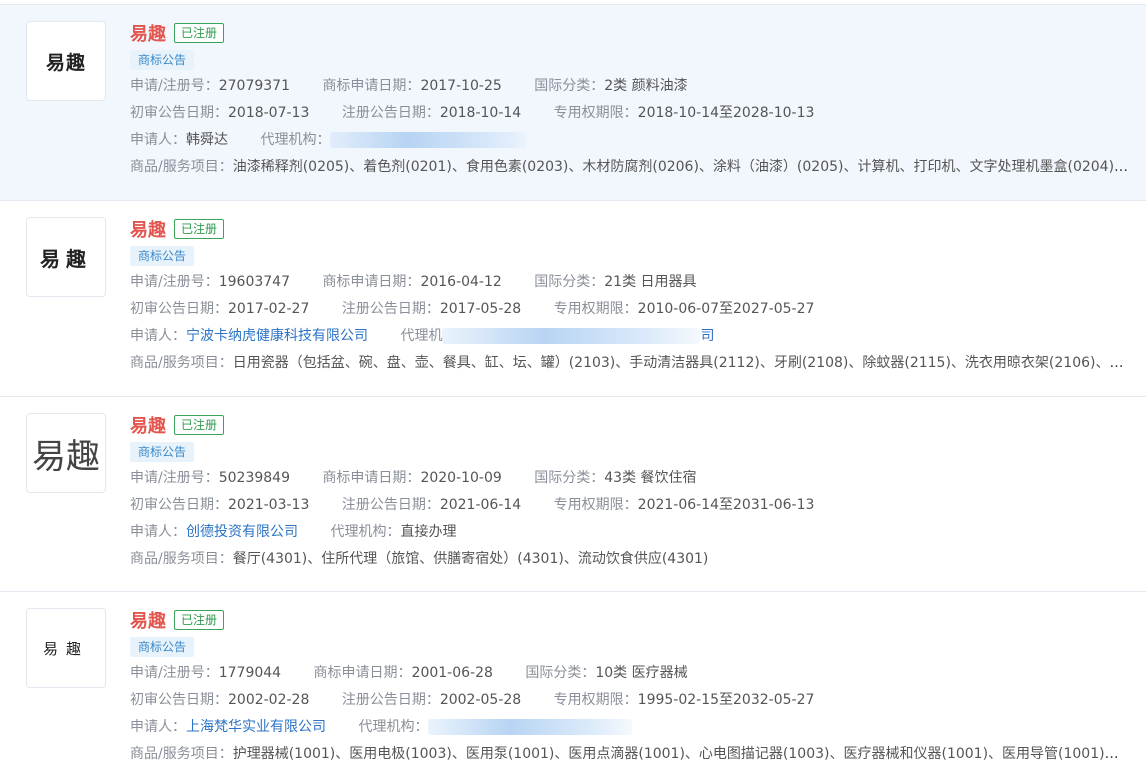 Image resolution: width=1146 pixels, height=771 pixels. Describe the element at coordinates (461, 86) in the screenshot. I see `apply-date-value: 2017-10-25` at that location.